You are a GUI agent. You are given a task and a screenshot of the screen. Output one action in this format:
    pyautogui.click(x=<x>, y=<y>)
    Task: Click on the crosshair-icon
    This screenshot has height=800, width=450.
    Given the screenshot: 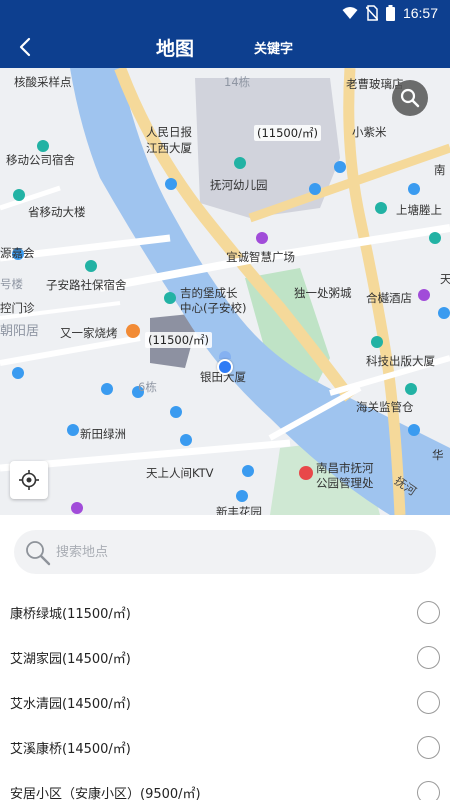 What is the action you would take?
    pyautogui.click(x=29, y=480)
    